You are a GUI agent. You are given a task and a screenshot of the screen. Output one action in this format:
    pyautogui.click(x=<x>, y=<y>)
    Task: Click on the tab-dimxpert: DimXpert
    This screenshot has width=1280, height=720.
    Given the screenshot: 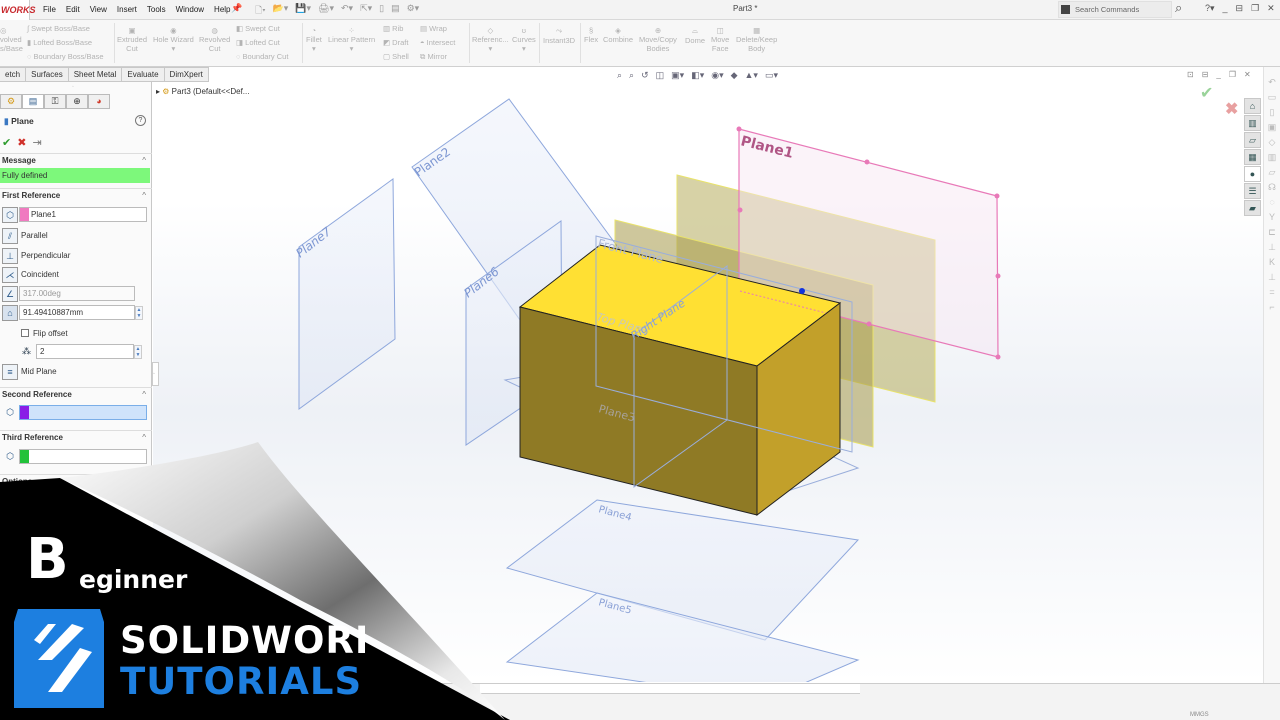 What is the action you would take?
    pyautogui.click(x=186, y=74)
    